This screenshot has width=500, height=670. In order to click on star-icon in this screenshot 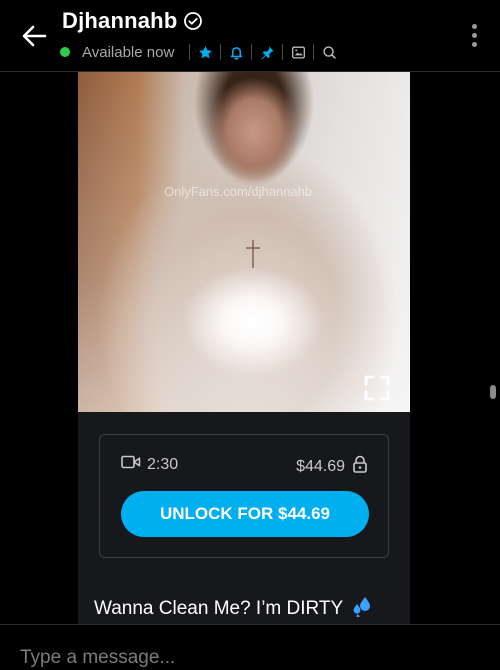, I will do `click(205, 52)`.